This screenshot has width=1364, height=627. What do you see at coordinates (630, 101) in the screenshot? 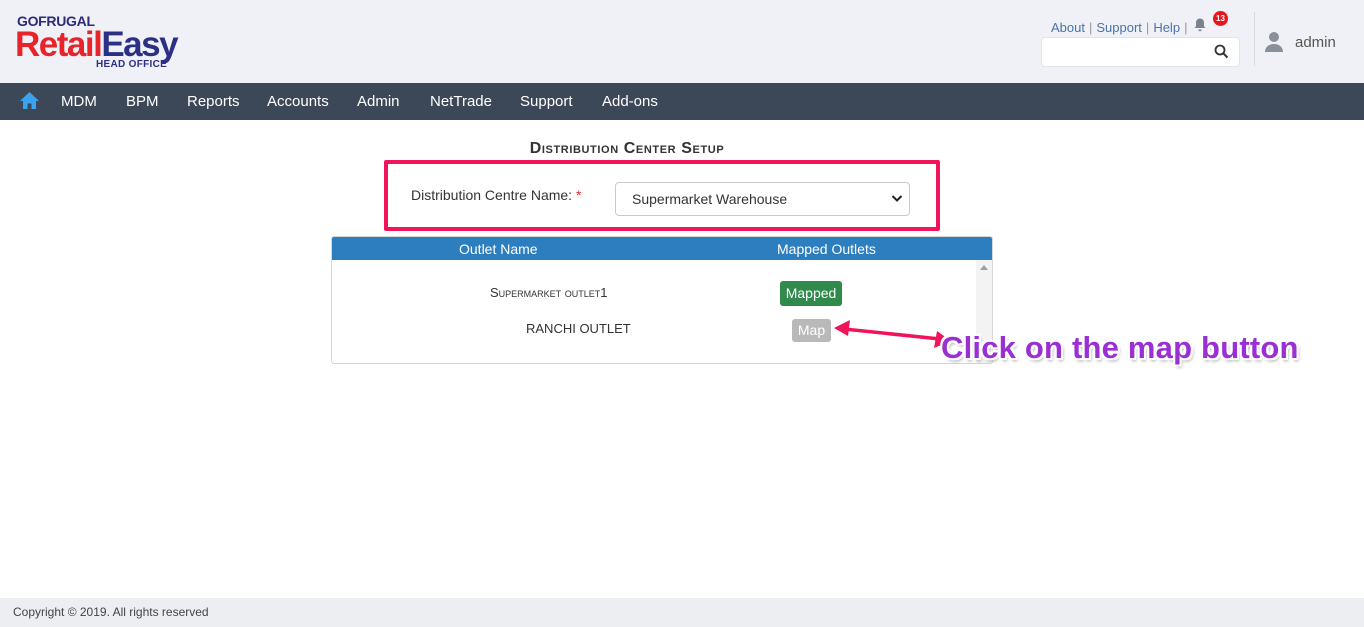
I see `nav-addons: Add-ons` at bounding box center [630, 101].